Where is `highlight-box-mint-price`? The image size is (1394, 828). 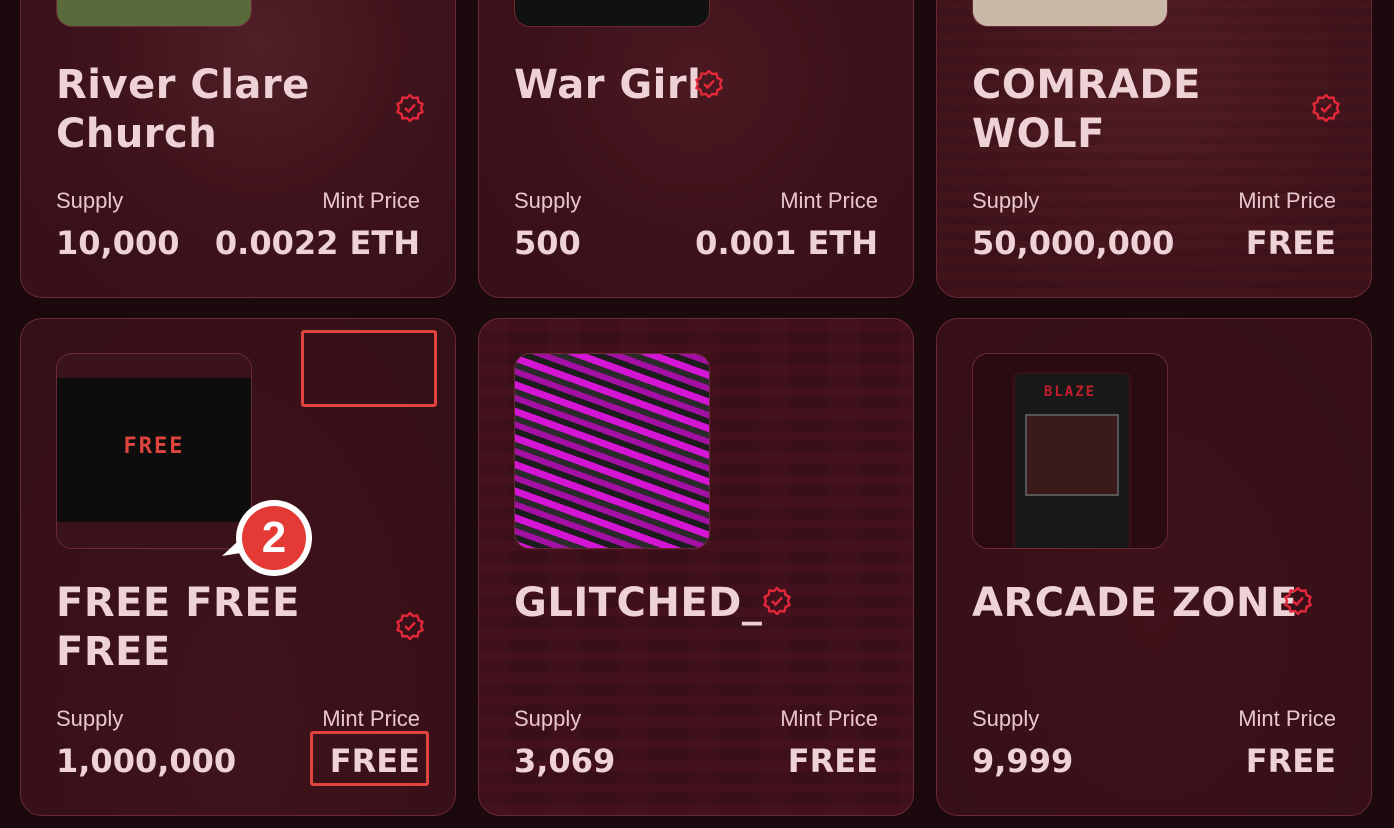 highlight-box-mint-price is located at coordinates (369, 758).